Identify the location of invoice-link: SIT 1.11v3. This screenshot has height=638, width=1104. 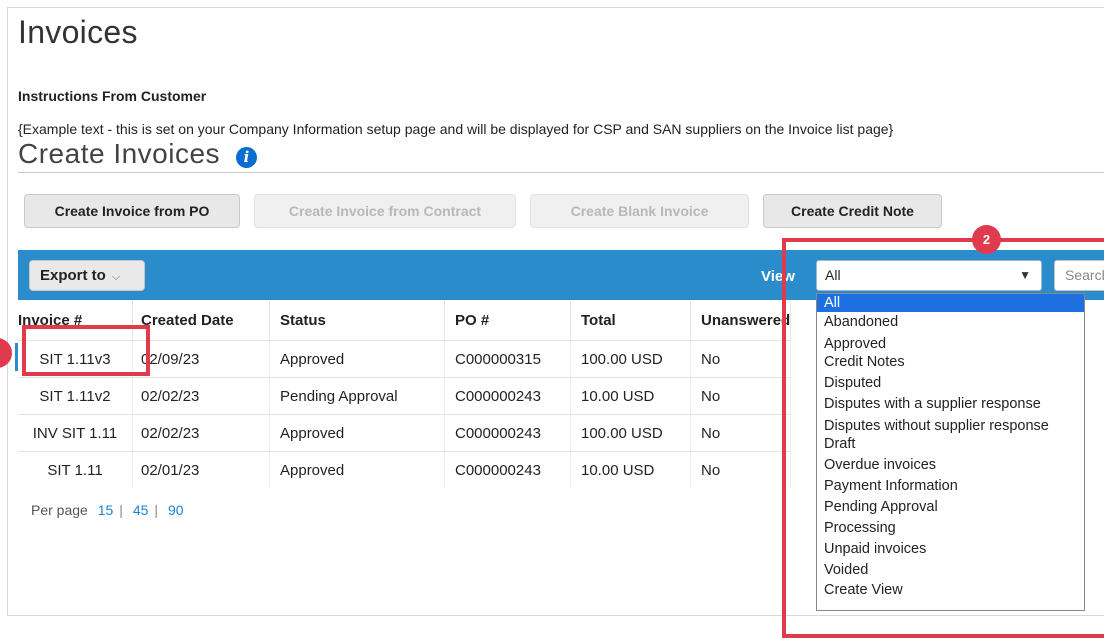
(75, 359).